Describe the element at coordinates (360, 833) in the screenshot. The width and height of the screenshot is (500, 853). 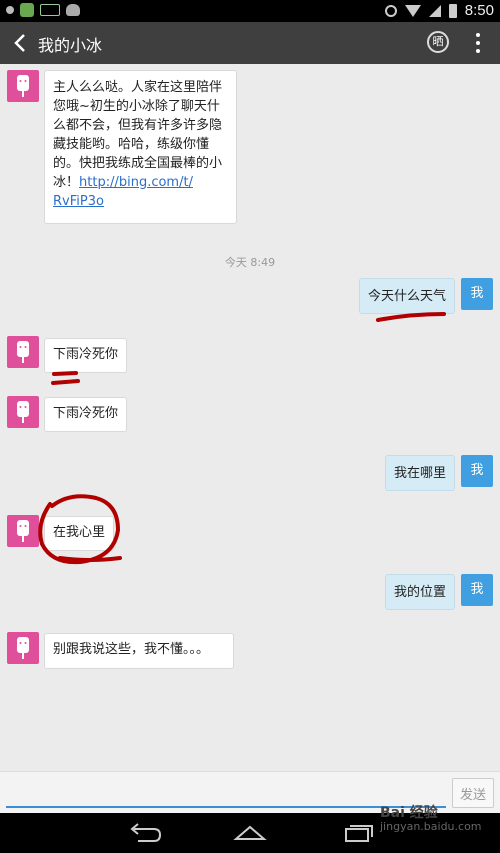
I see `recent-apps-nav-icon` at that location.